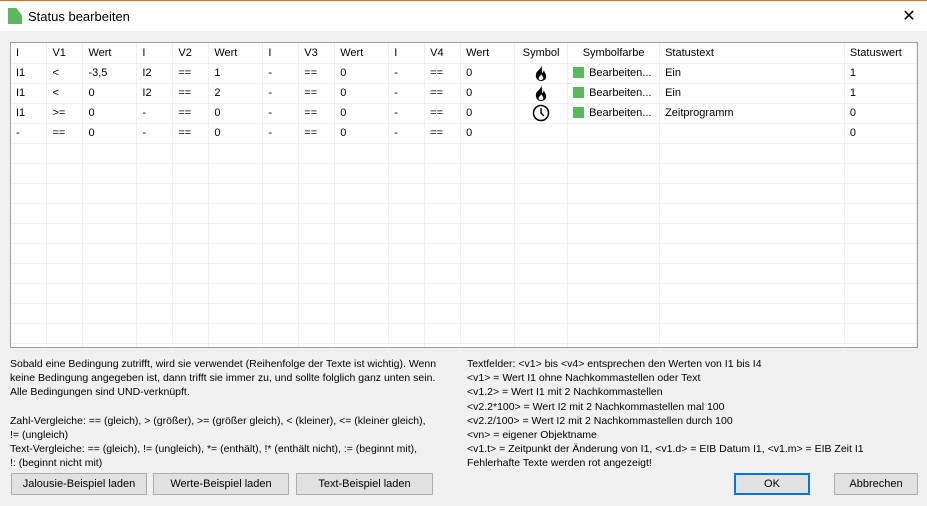 The image size is (927, 506). I want to click on close-icon: ✕, so click(909, 16).